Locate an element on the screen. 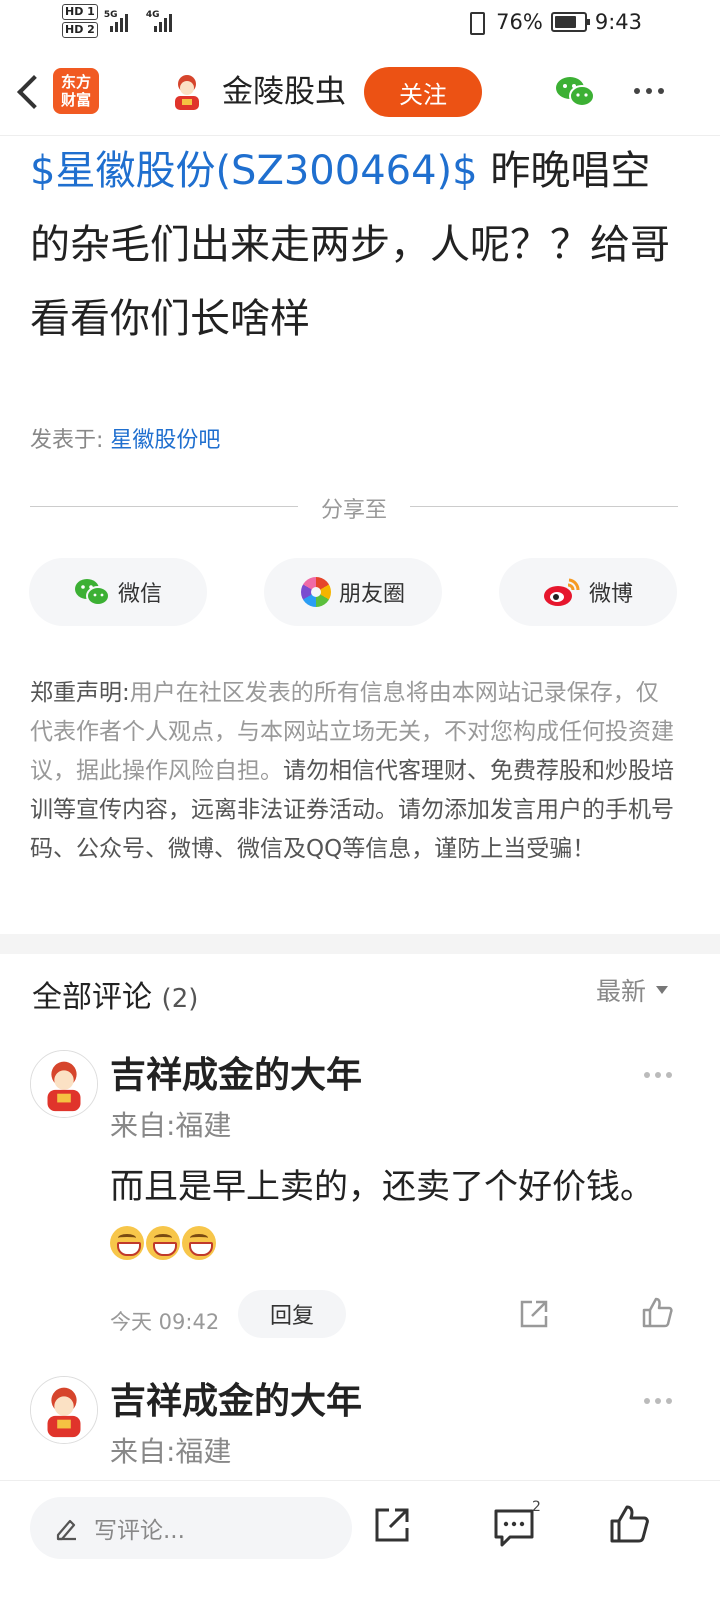 This screenshot has width=720, height=1600. signal-4g-icon: 4G is located at coordinates (161, 21).